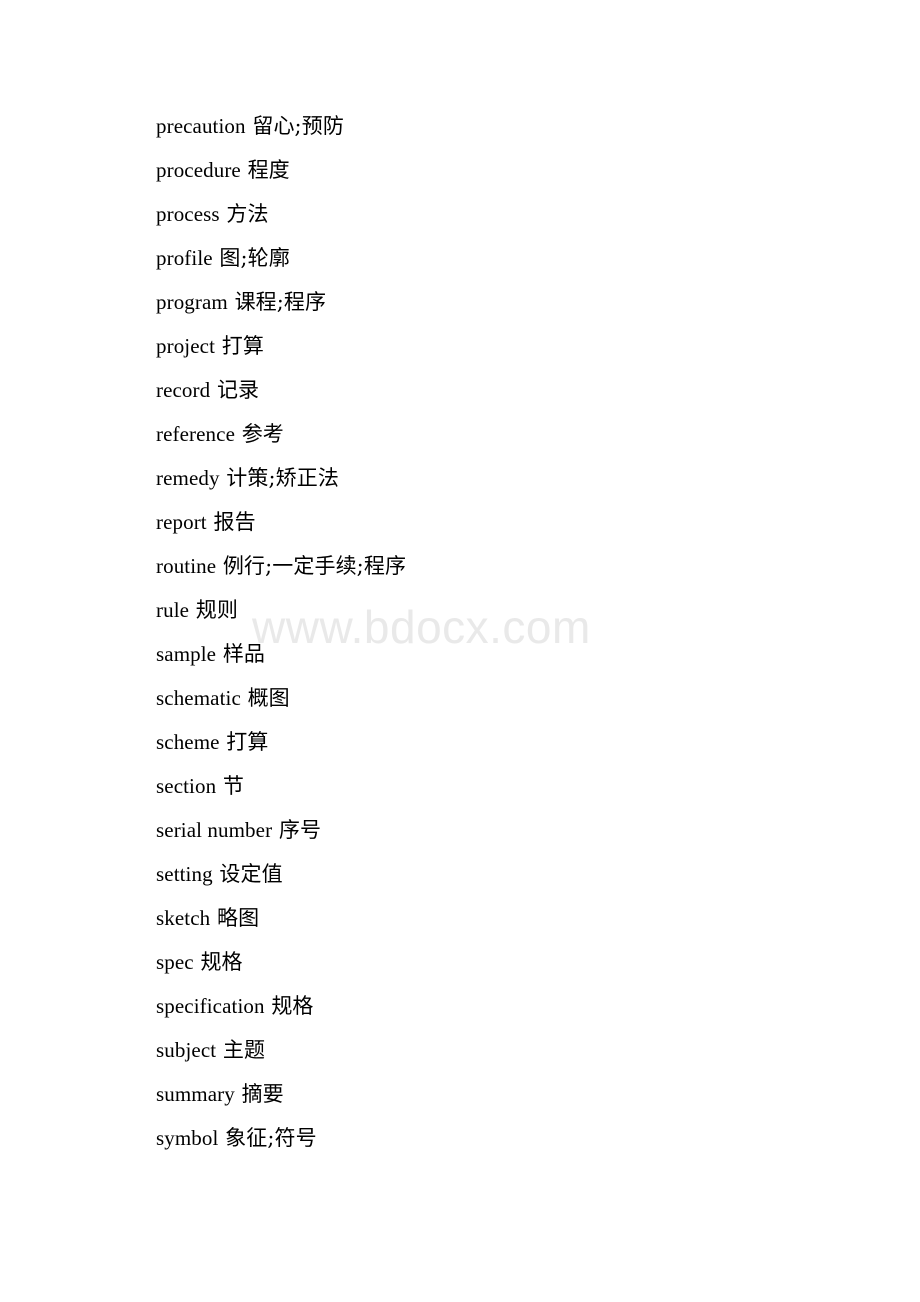  Describe the element at coordinates (186, 1050) in the screenshot. I see `entry-term: subject` at that location.